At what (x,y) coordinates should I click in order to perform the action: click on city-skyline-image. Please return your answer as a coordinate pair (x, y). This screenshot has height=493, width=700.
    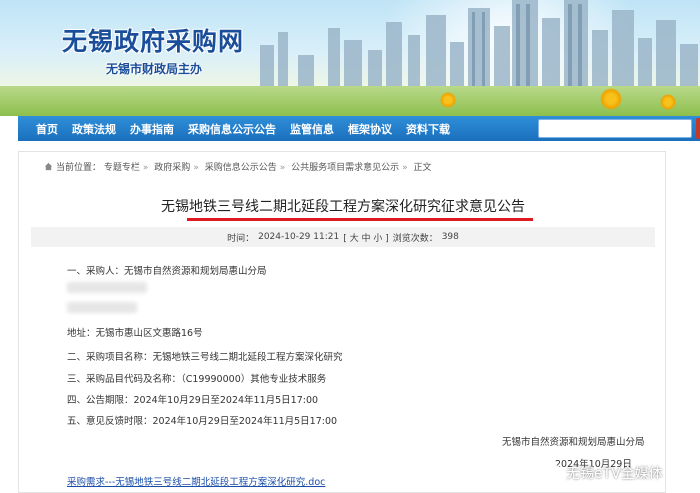
    Looking at the image, I should click on (479, 50).